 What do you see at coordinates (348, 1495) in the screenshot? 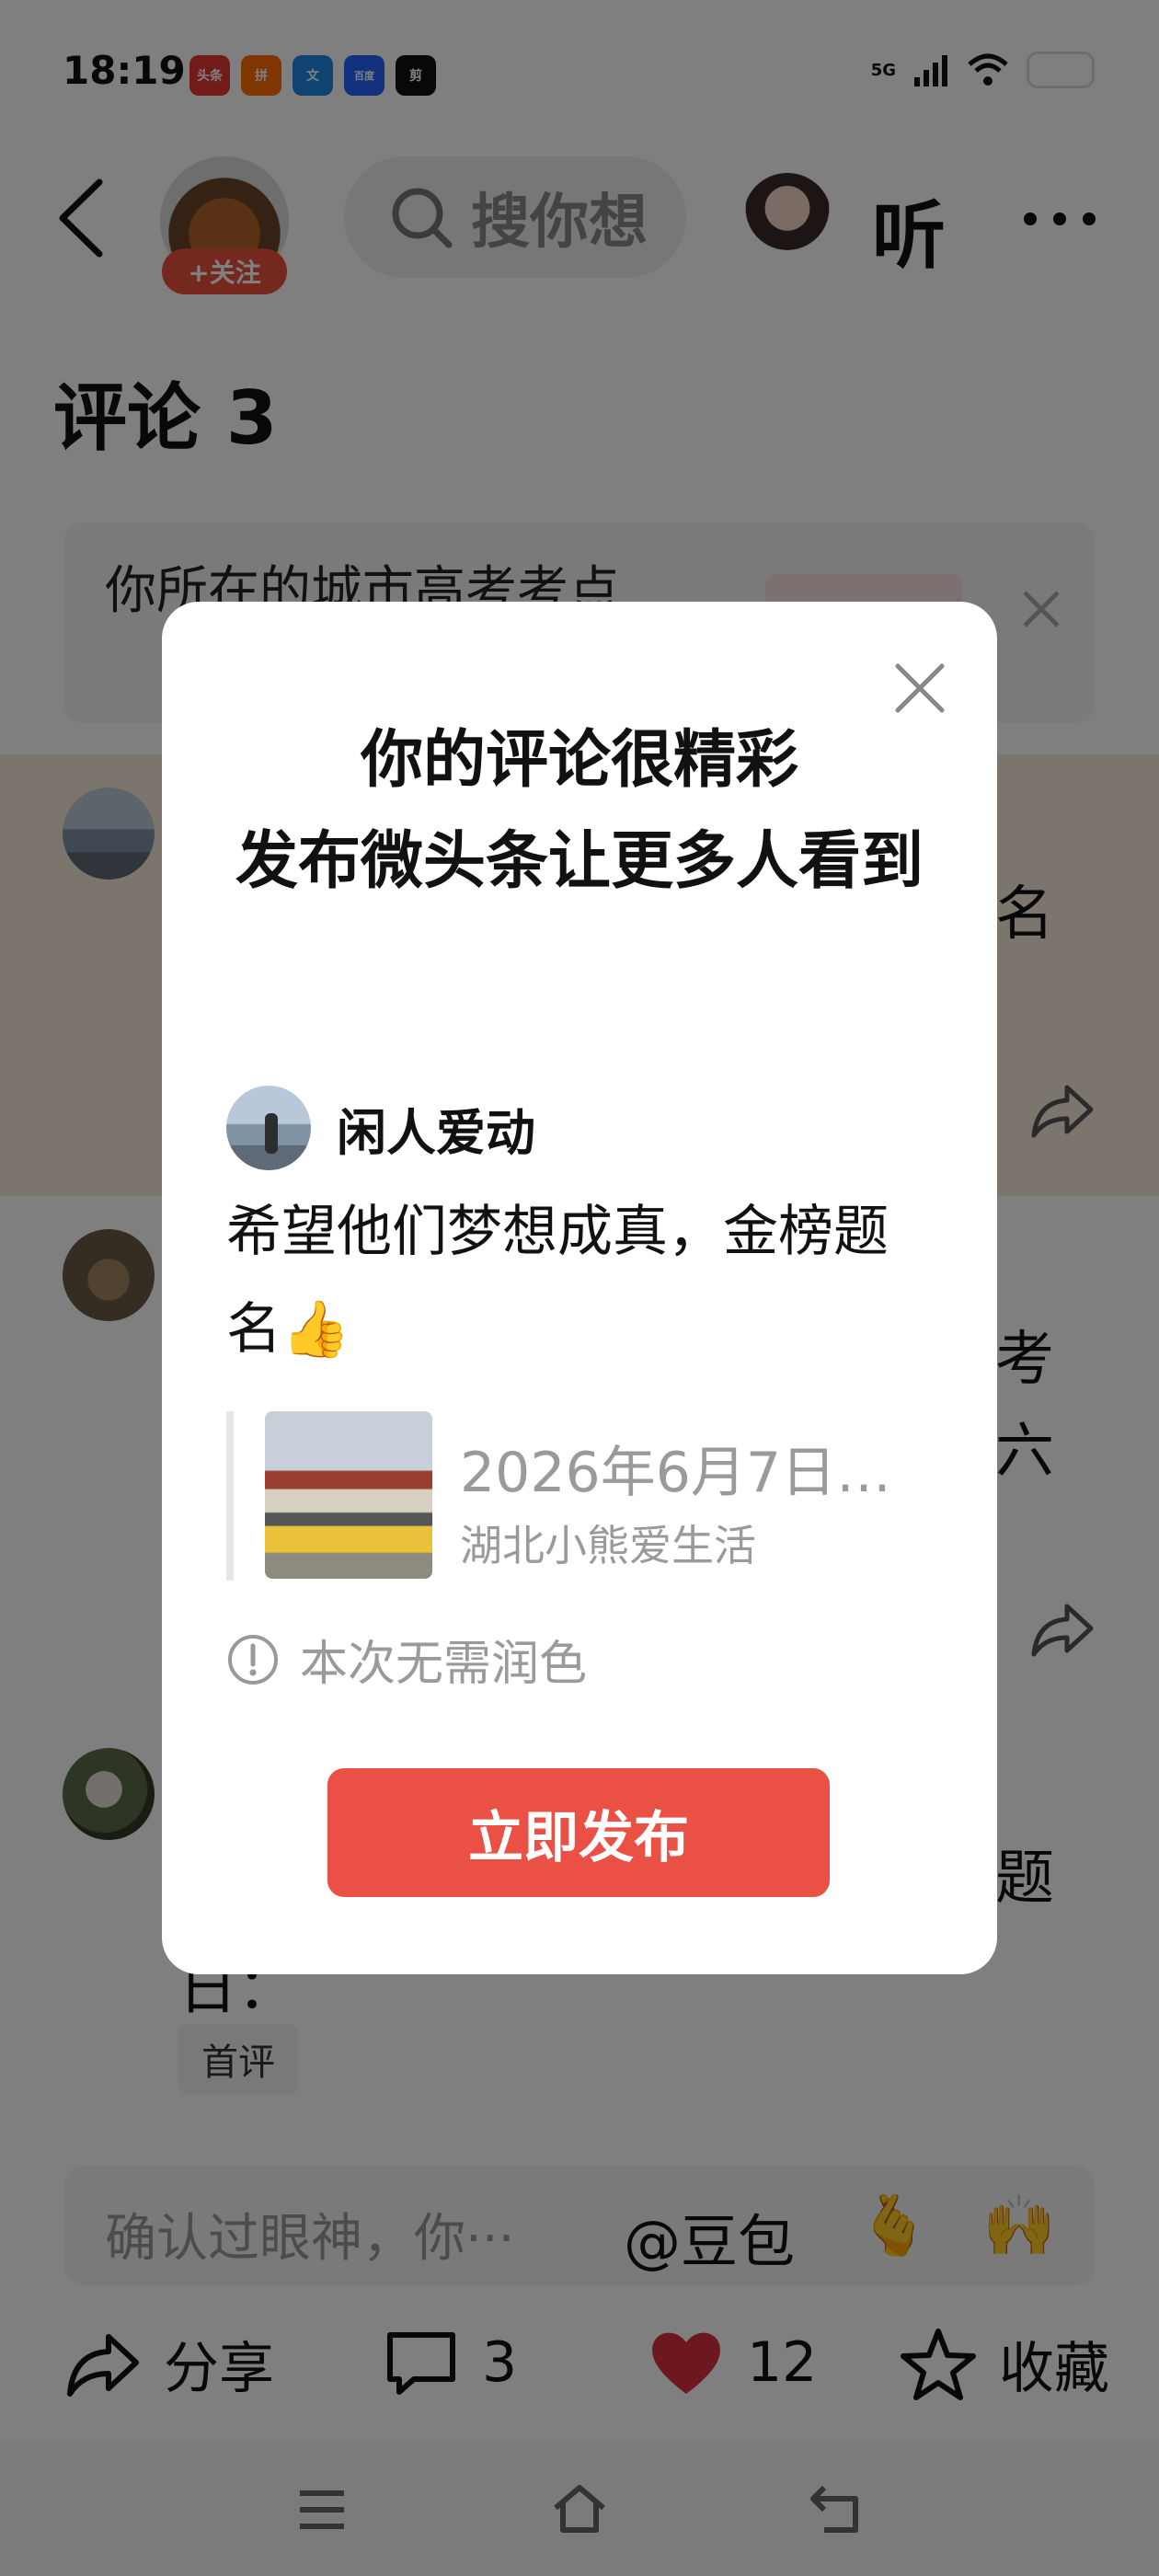
I see `article-thumbnail` at bounding box center [348, 1495].